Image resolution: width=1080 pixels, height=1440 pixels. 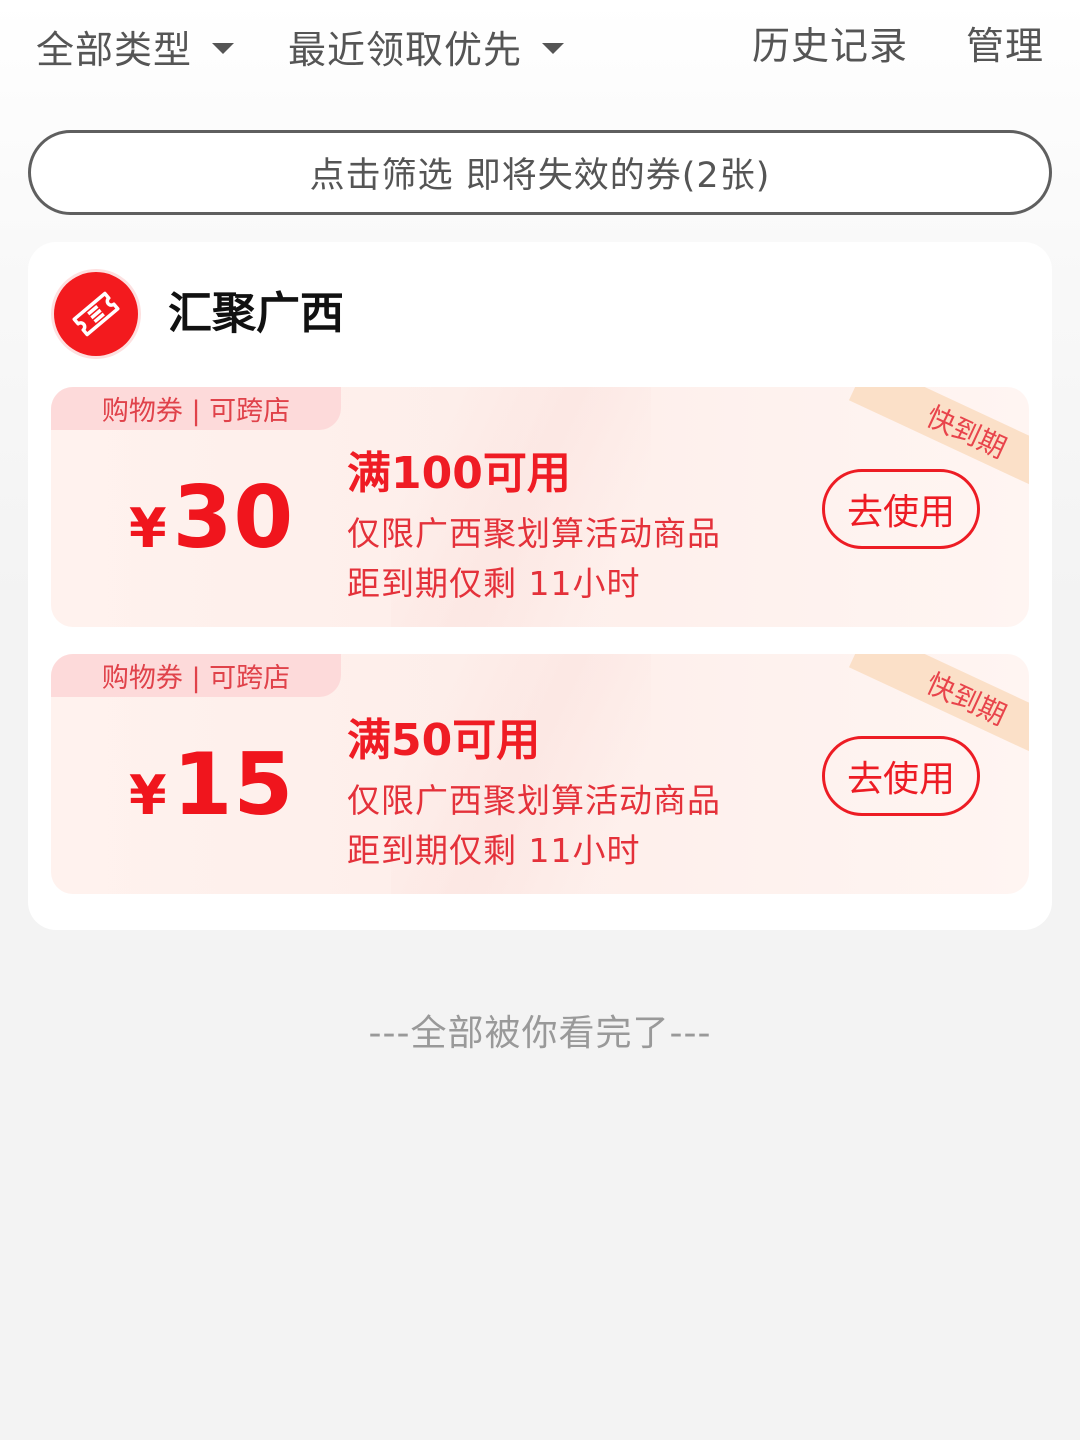 I want to click on manage-link: 管理, so click(x=1005, y=46).